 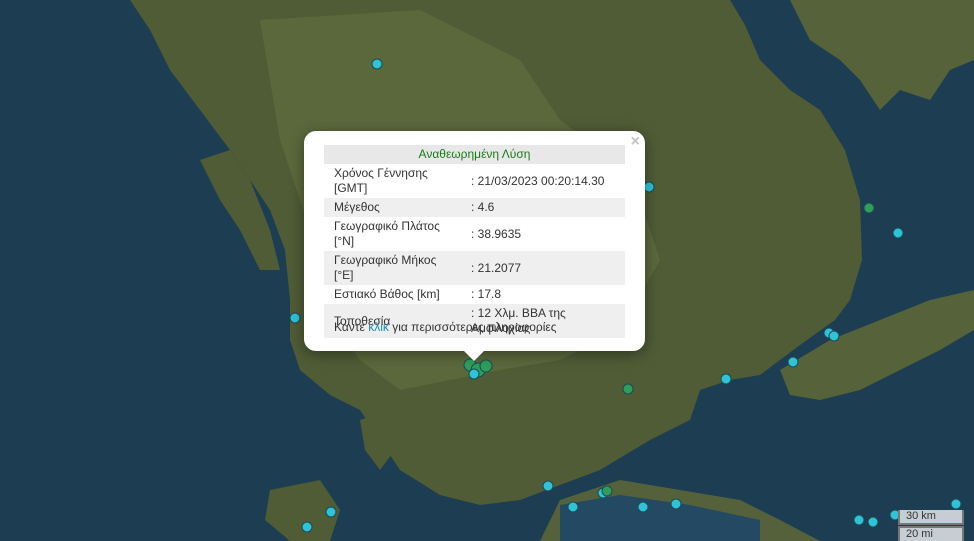 I want to click on close-icon: ×, so click(x=635, y=142).